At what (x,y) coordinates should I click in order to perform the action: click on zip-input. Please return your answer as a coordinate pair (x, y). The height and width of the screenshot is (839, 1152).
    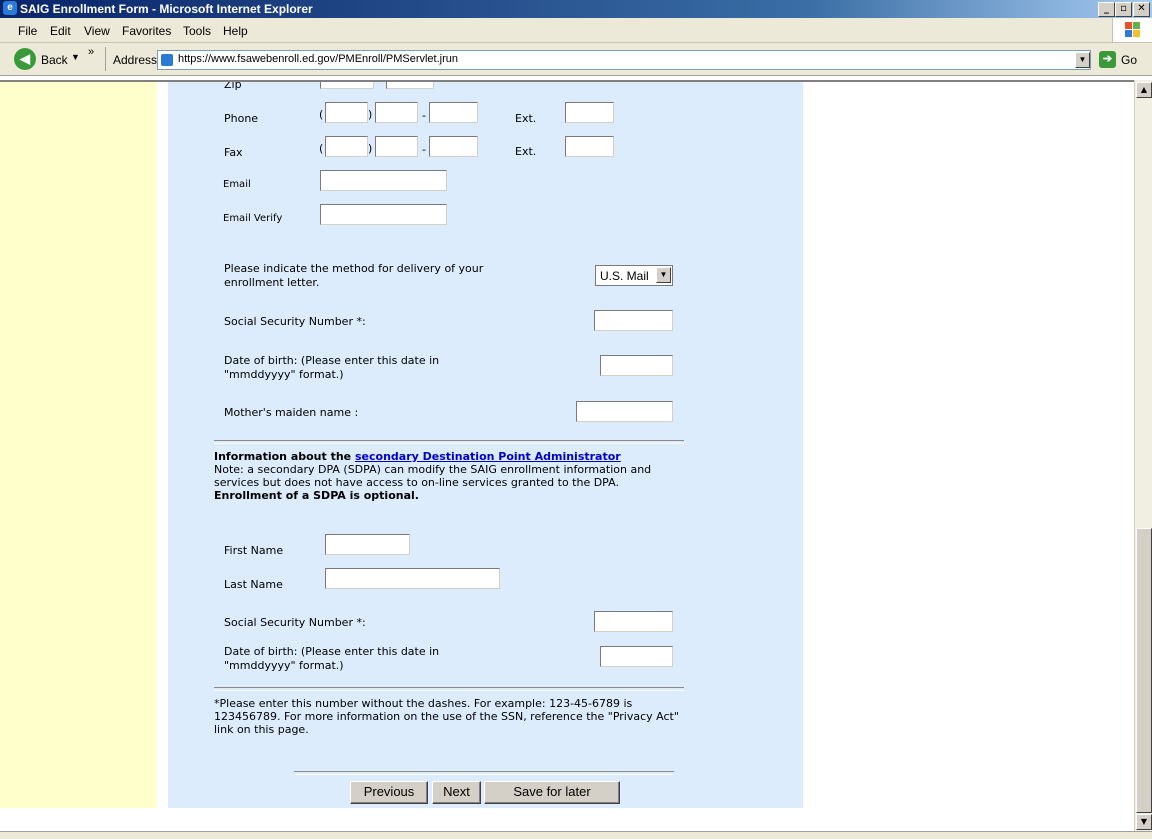
    Looking at the image, I should click on (347, 85).